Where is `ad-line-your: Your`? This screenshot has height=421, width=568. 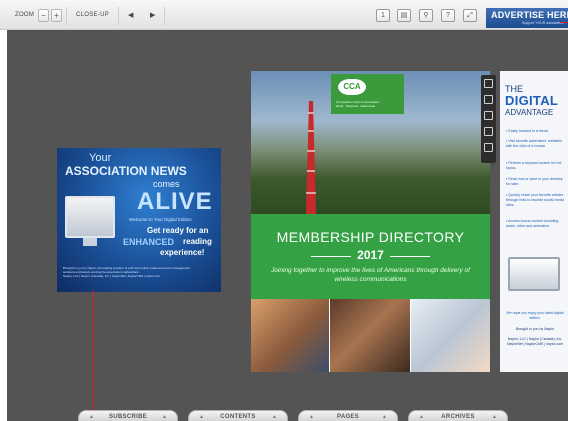 ad-line-your: Your is located at coordinates (100, 158).